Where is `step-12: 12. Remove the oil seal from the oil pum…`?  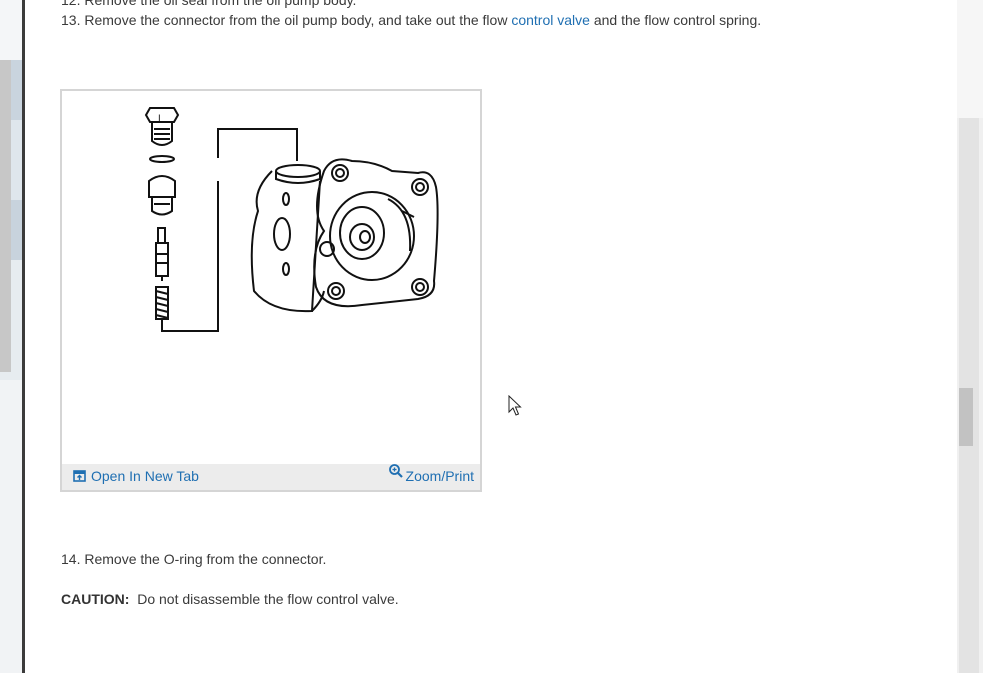 step-12: 12. Remove the oil seal from the oil pum… is located at coordinates (209, 4).